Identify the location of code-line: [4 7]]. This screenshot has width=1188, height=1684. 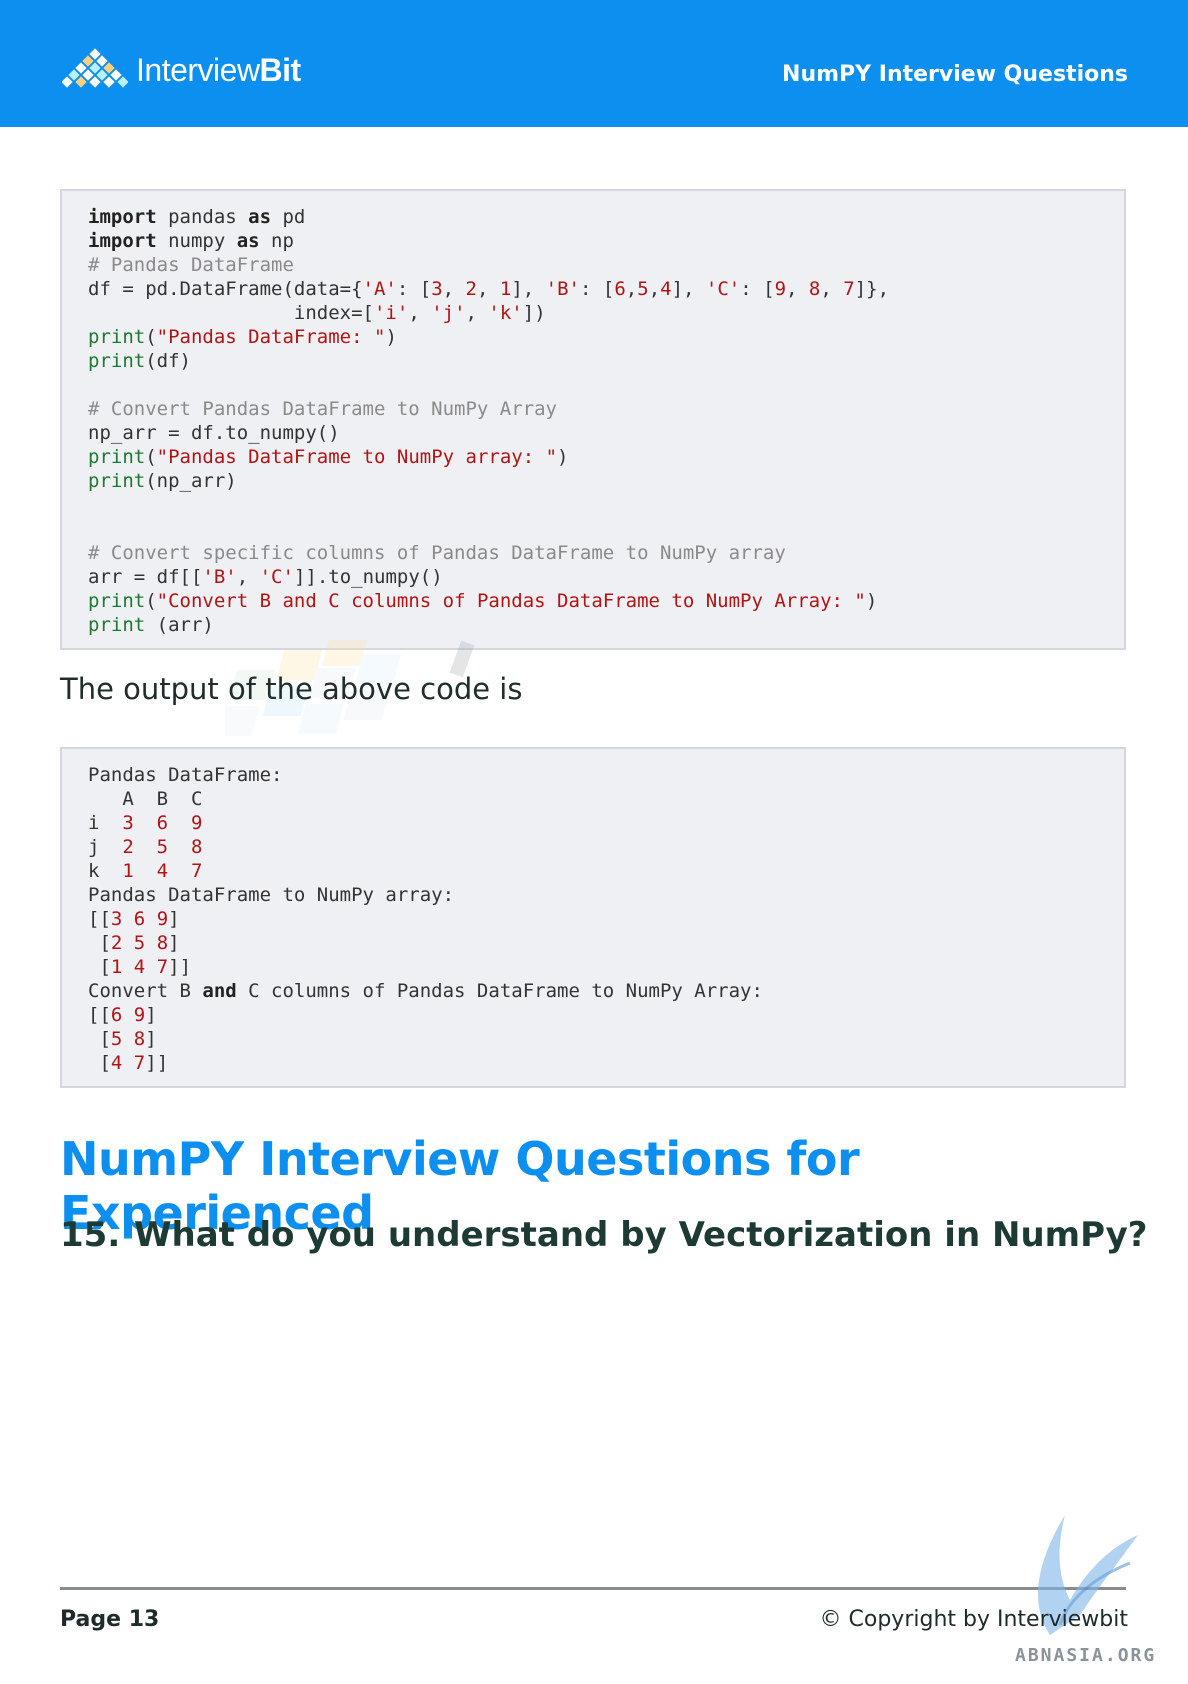
(593, 1063).